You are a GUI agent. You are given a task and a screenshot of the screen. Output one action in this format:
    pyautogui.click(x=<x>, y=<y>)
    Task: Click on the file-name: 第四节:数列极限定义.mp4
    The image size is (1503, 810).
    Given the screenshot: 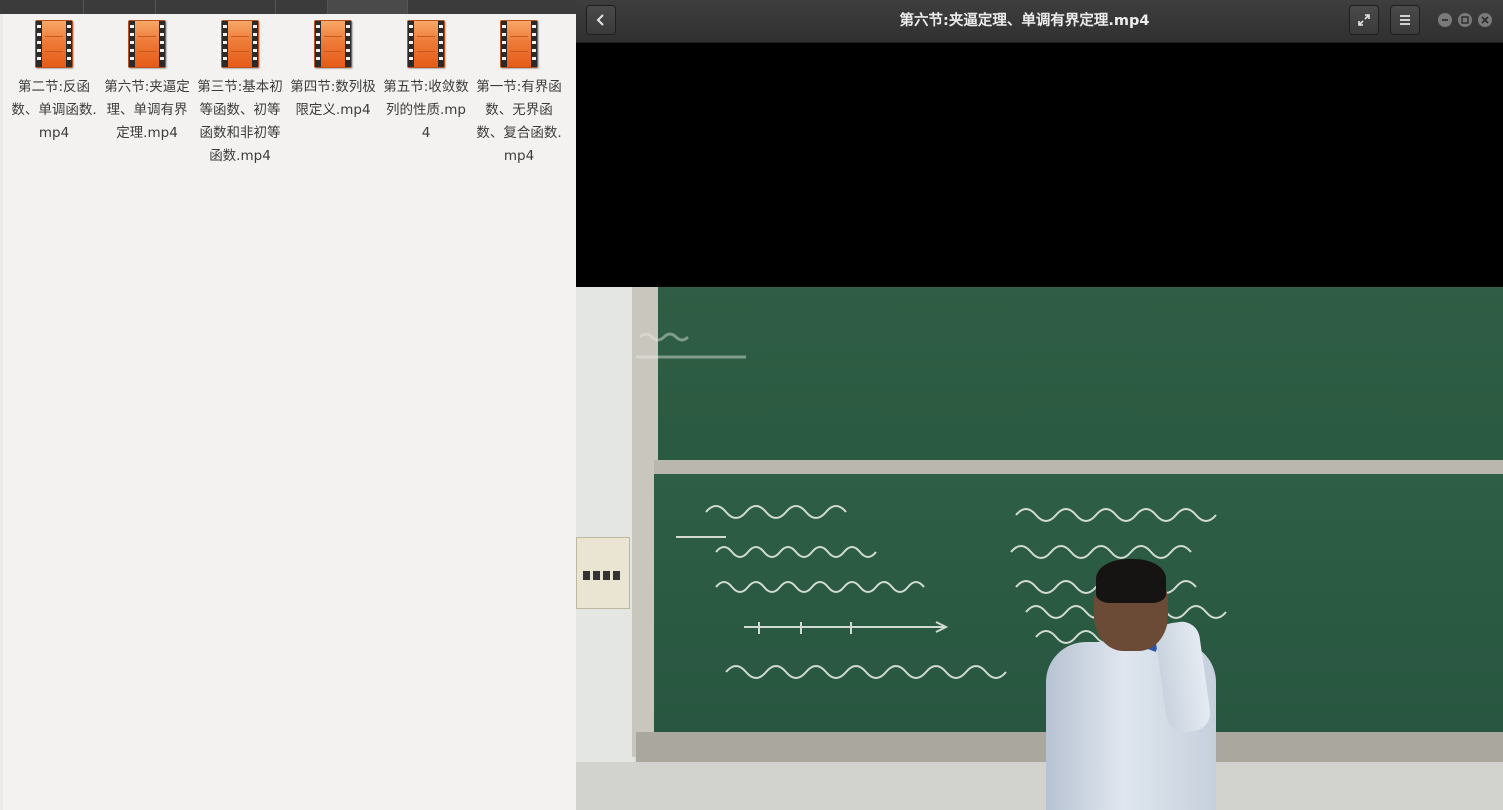 What is the action you would take?
    pyautogui.click(x=333, y=98)
    